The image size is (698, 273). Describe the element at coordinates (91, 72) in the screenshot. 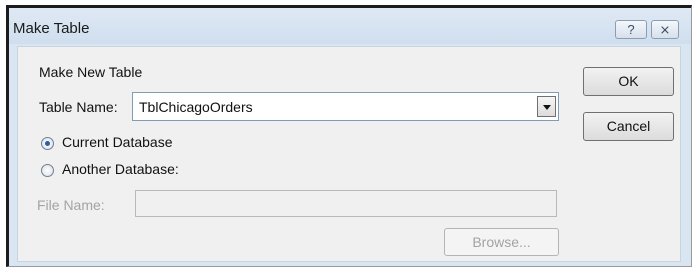

I see `section-label: Make New Table` at that location.